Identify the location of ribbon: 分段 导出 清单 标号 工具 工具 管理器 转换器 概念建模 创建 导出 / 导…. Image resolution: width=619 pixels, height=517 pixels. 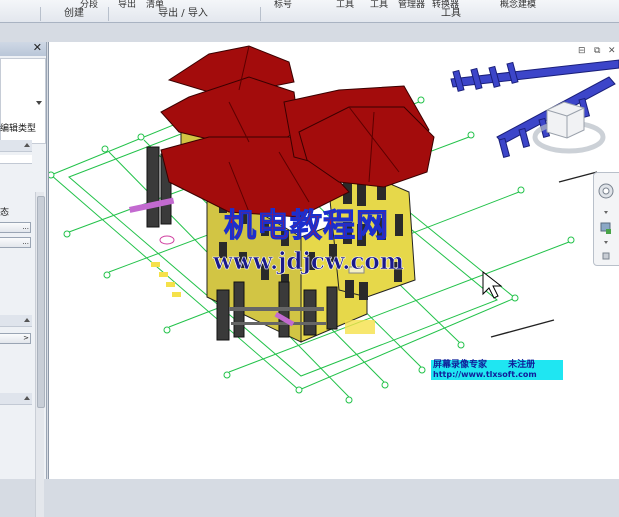
(309, 11).